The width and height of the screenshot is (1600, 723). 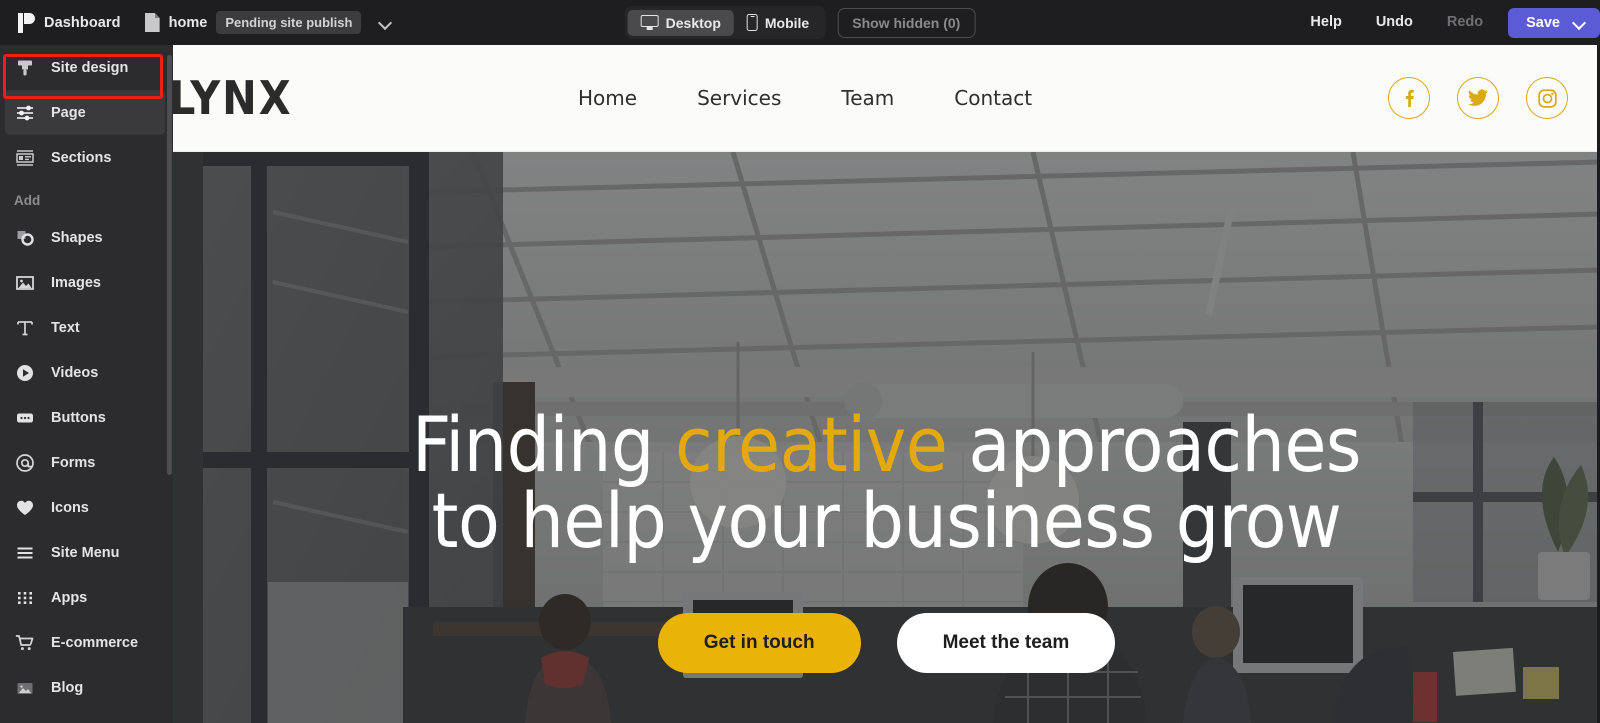 I want to click on device-desktop-button: Desktop, so click(x=680, y=22).